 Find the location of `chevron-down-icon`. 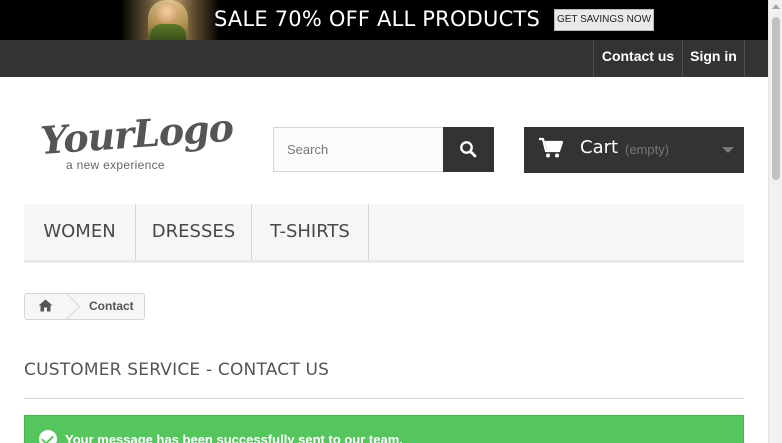

chevron-down-icon is located at coordinates (728, 150).